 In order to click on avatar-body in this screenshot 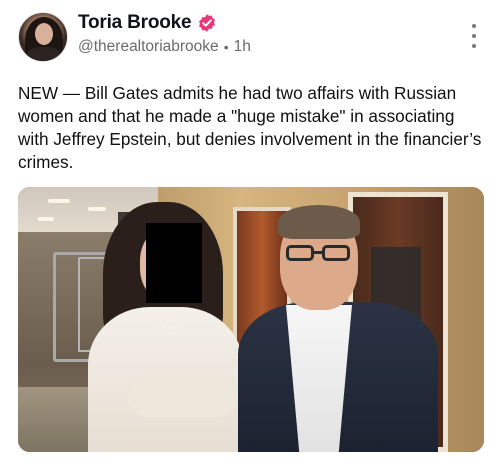, I will do `click(44, 54)`.